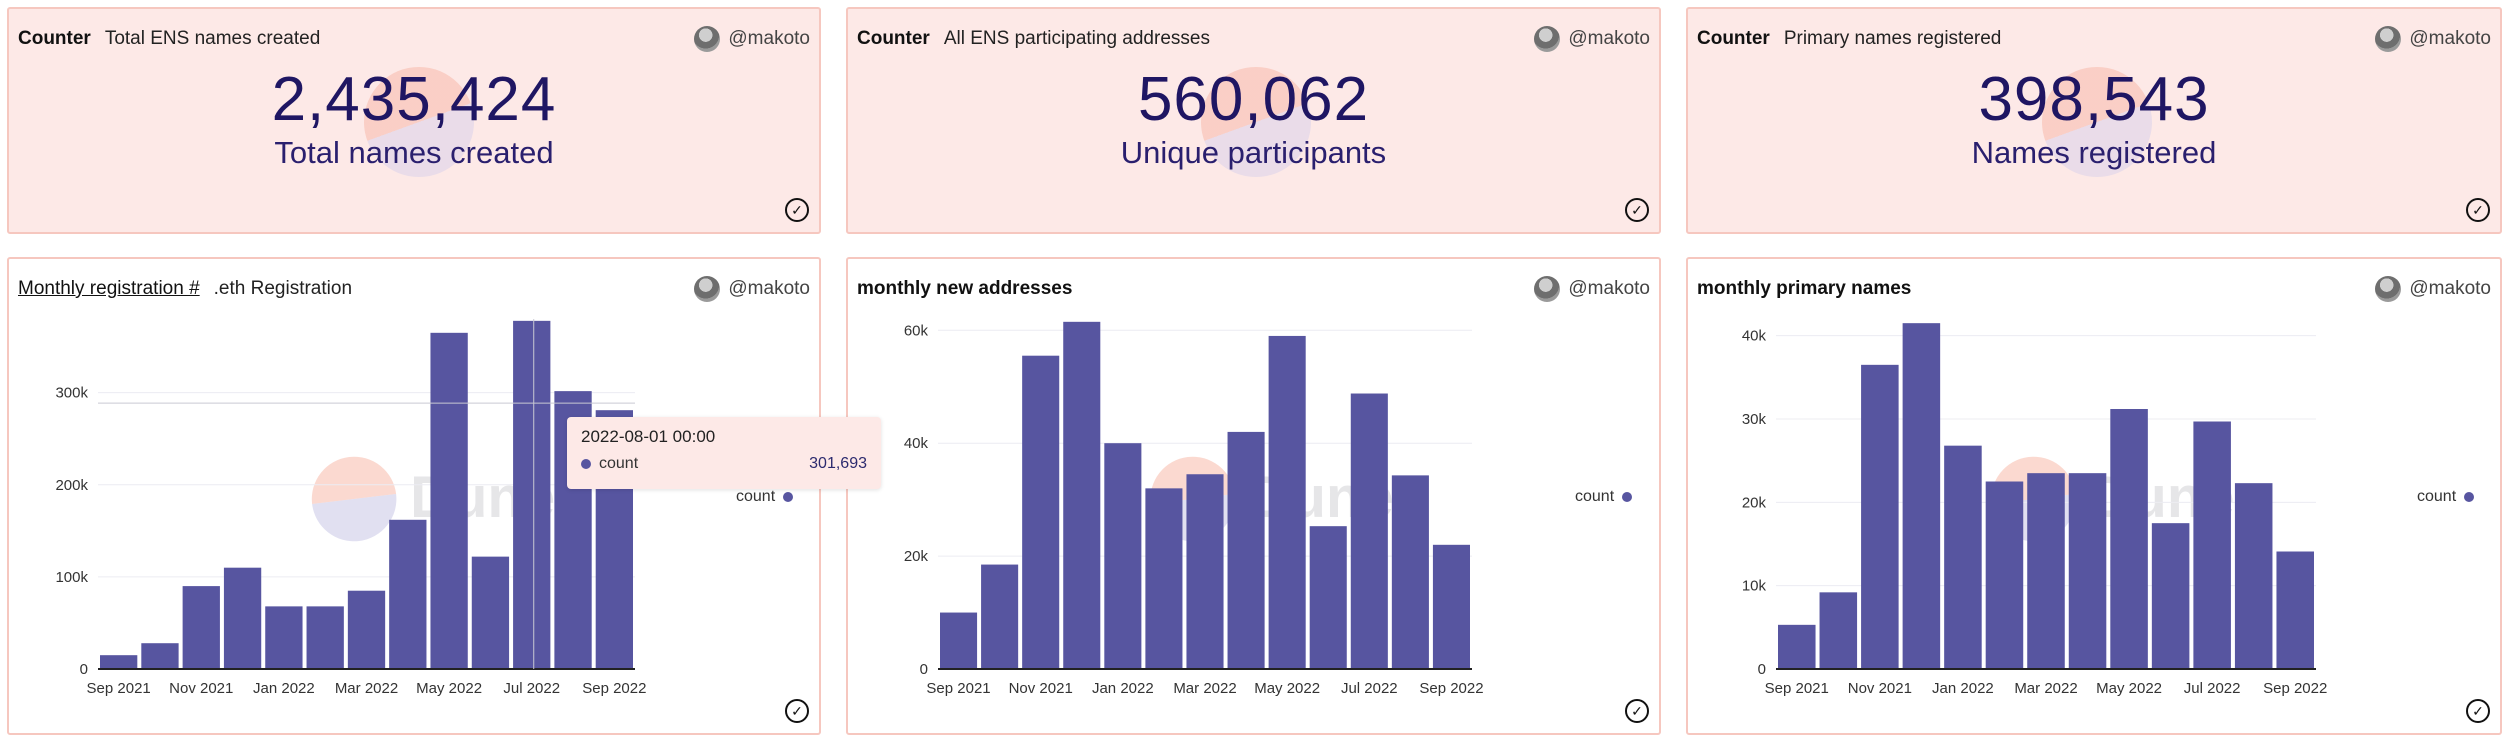 This screenshot has width=2510, height=746. Describe the element at coordinates (2094, 39) in the screenshot. I see `card-header: Counter Primary names registered @makoto` at that location.